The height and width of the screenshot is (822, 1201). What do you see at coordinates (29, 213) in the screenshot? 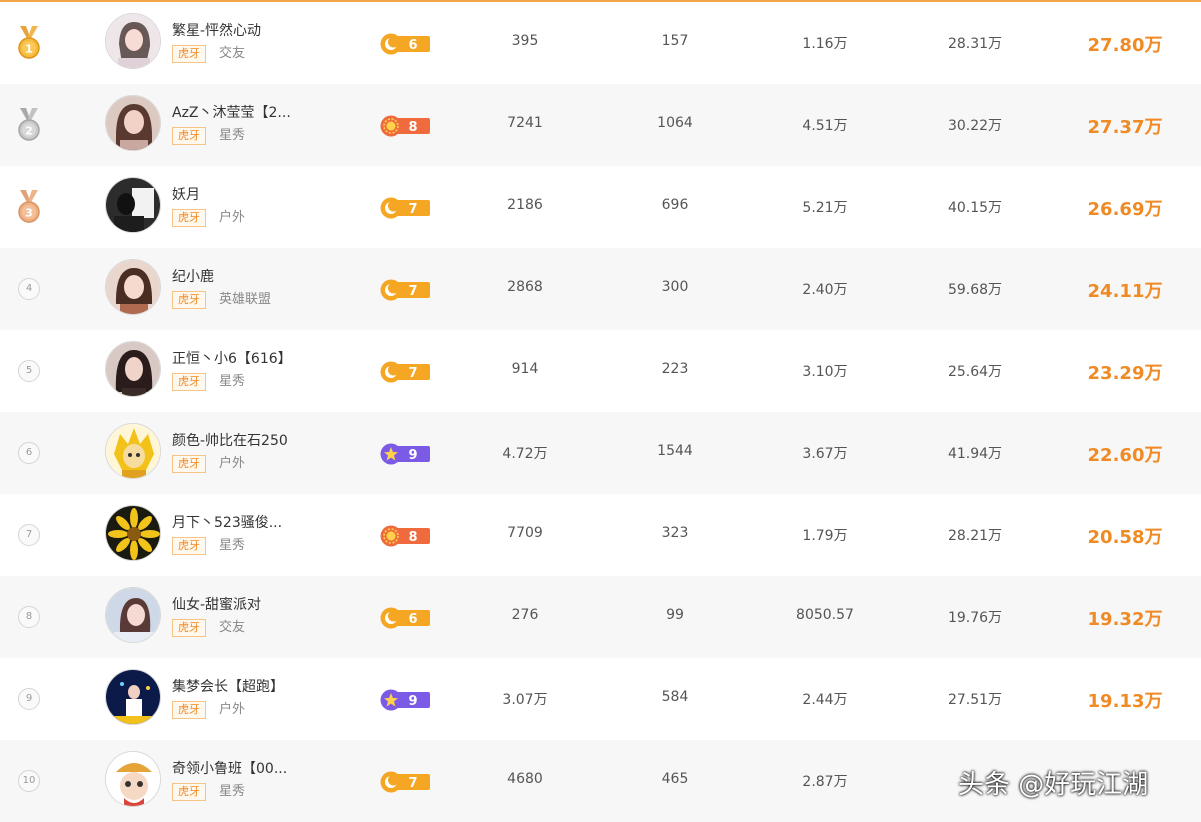
I see `svg-text: 3` at bounding box center [29, 213].